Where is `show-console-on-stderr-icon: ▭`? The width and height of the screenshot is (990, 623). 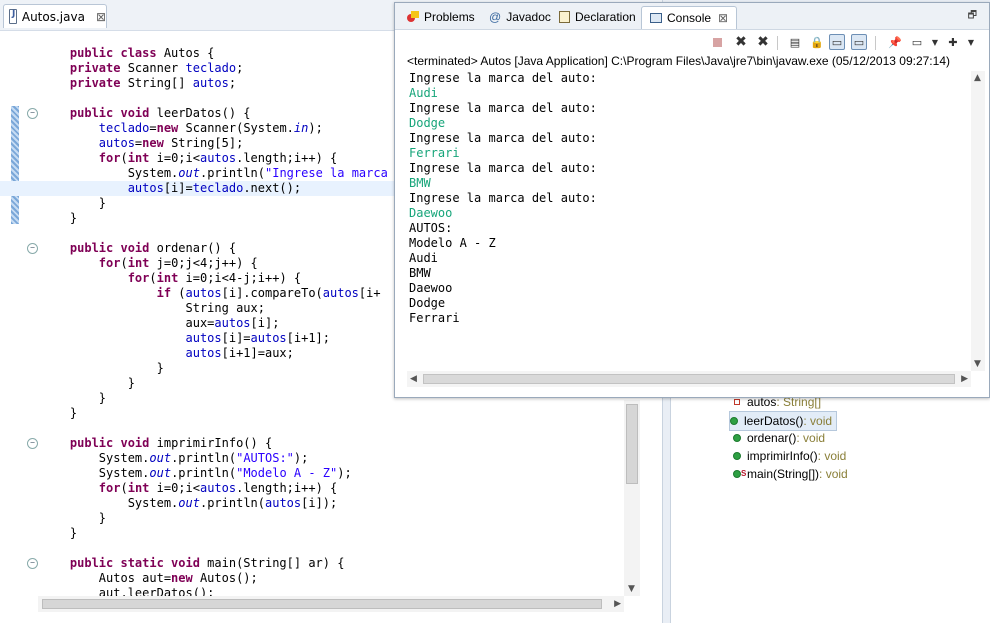
show-console-on-stderr-icon: ▭ is located at coordinates (859, 42).